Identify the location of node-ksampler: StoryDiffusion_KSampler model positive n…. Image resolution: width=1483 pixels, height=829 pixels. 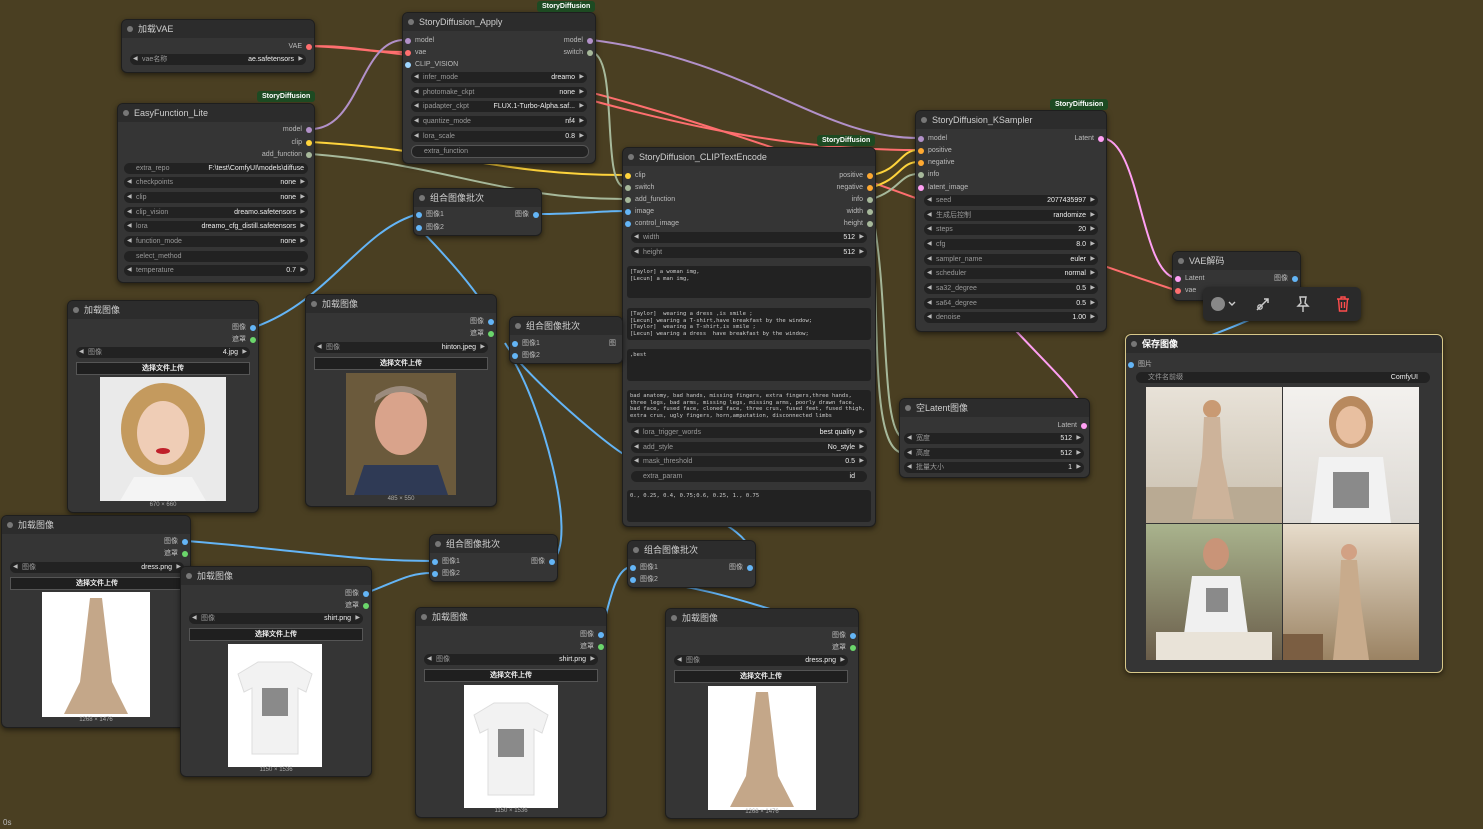
(1011, 221).